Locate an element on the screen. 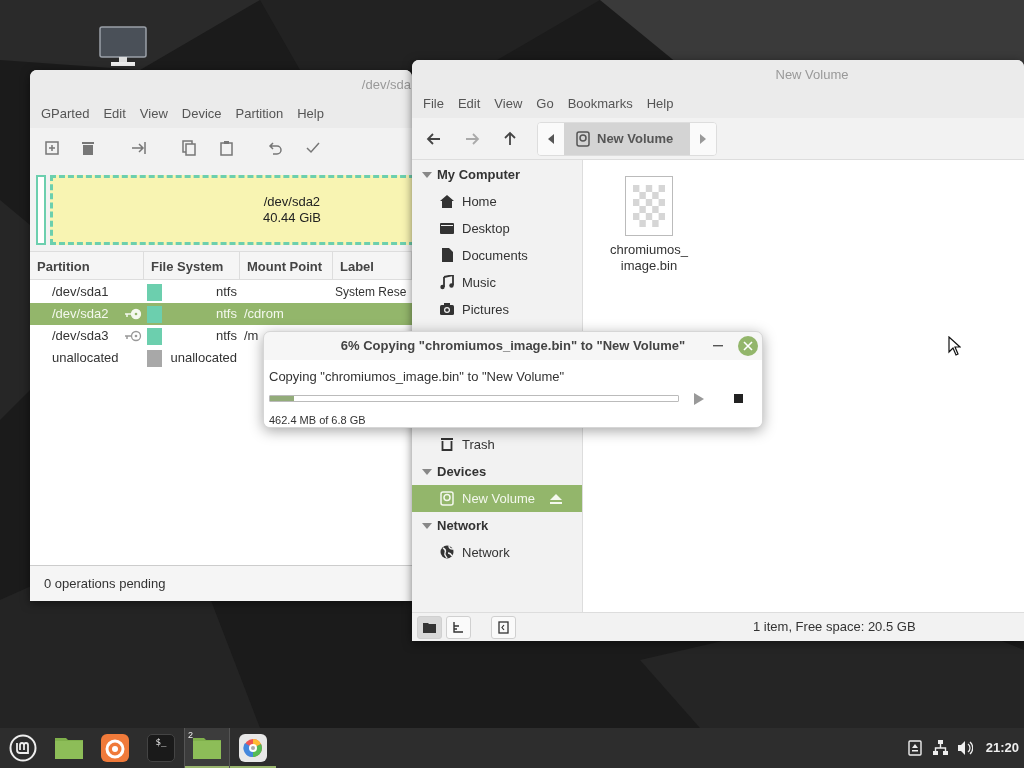 Image resolution: width=1024 pixels, height=768 pixels. sidebar-item: Trash is located at coordinates (497, 444).